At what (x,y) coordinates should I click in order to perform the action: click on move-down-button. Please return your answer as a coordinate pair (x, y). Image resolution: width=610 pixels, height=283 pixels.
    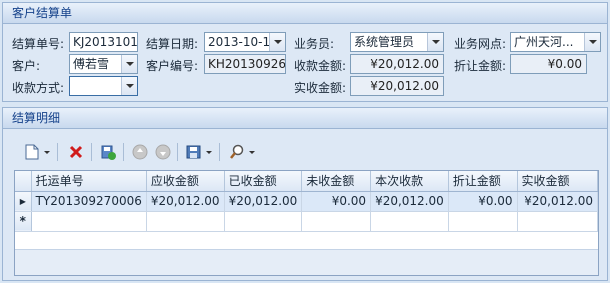
    Looking at the image, I should click on (163, 152).